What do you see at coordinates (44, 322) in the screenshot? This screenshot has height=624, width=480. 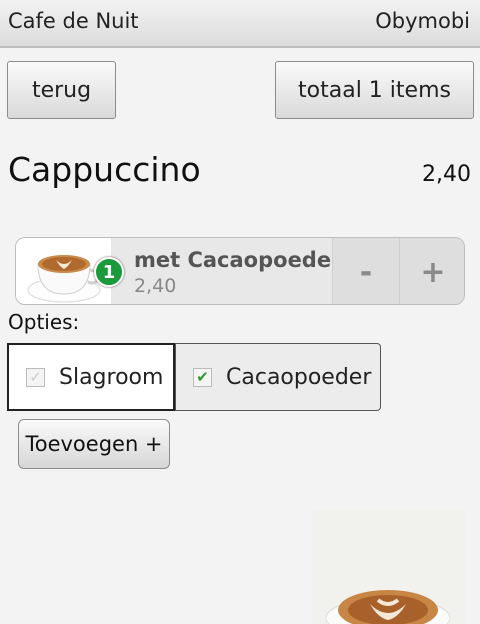 I see `options-label: Opties:` at bounding box center [44, 322].